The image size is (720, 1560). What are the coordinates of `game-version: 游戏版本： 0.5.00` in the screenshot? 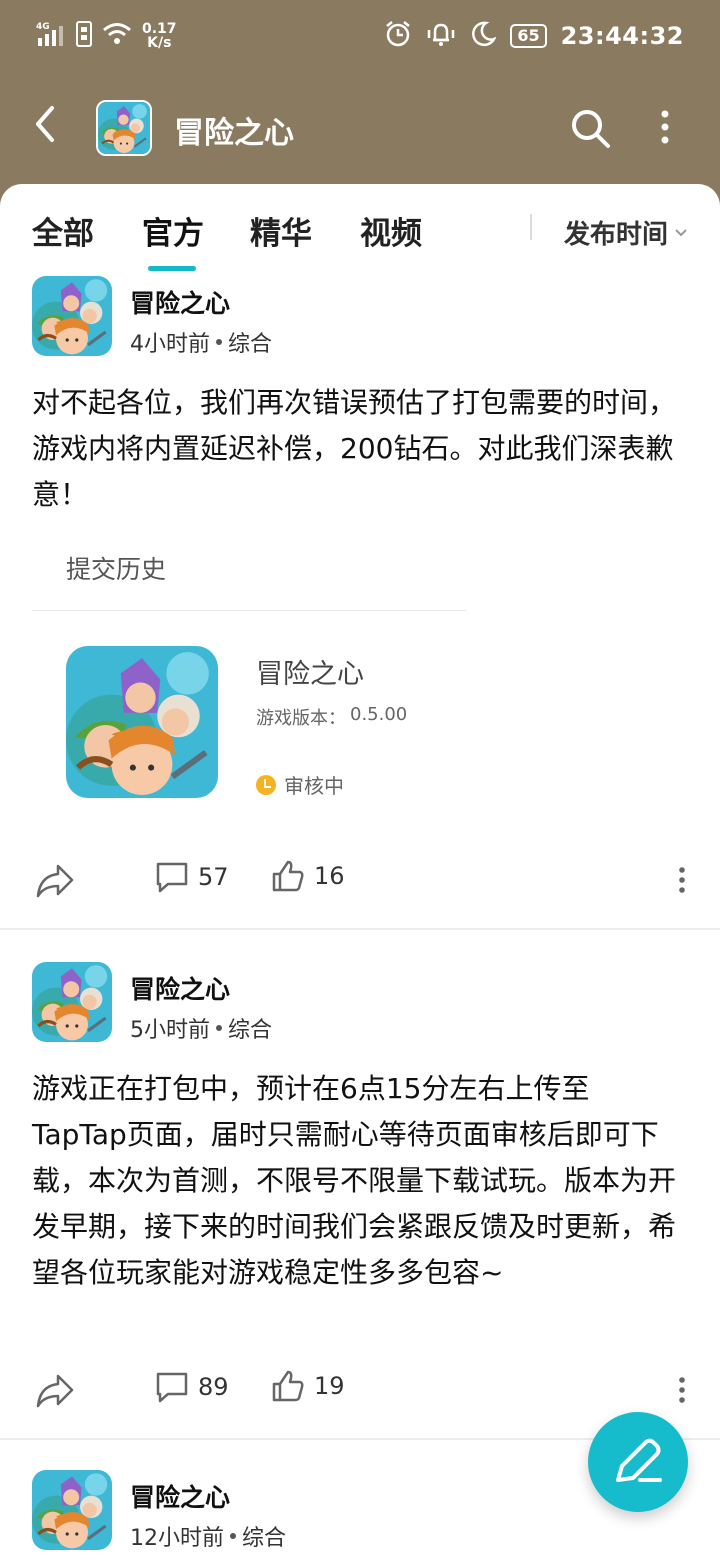 It's located at (332, 716).